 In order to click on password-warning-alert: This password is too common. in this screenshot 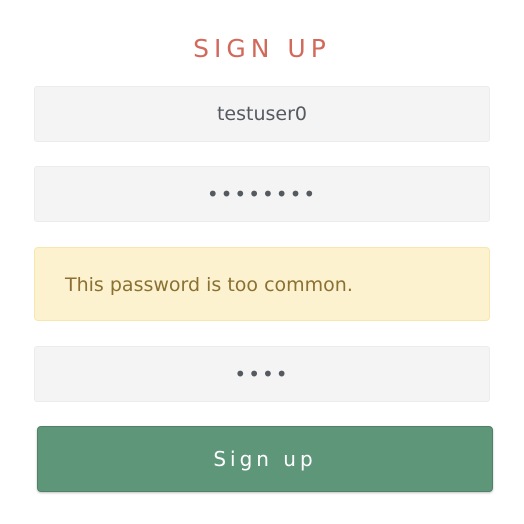, I will do `click(262, 284)`.